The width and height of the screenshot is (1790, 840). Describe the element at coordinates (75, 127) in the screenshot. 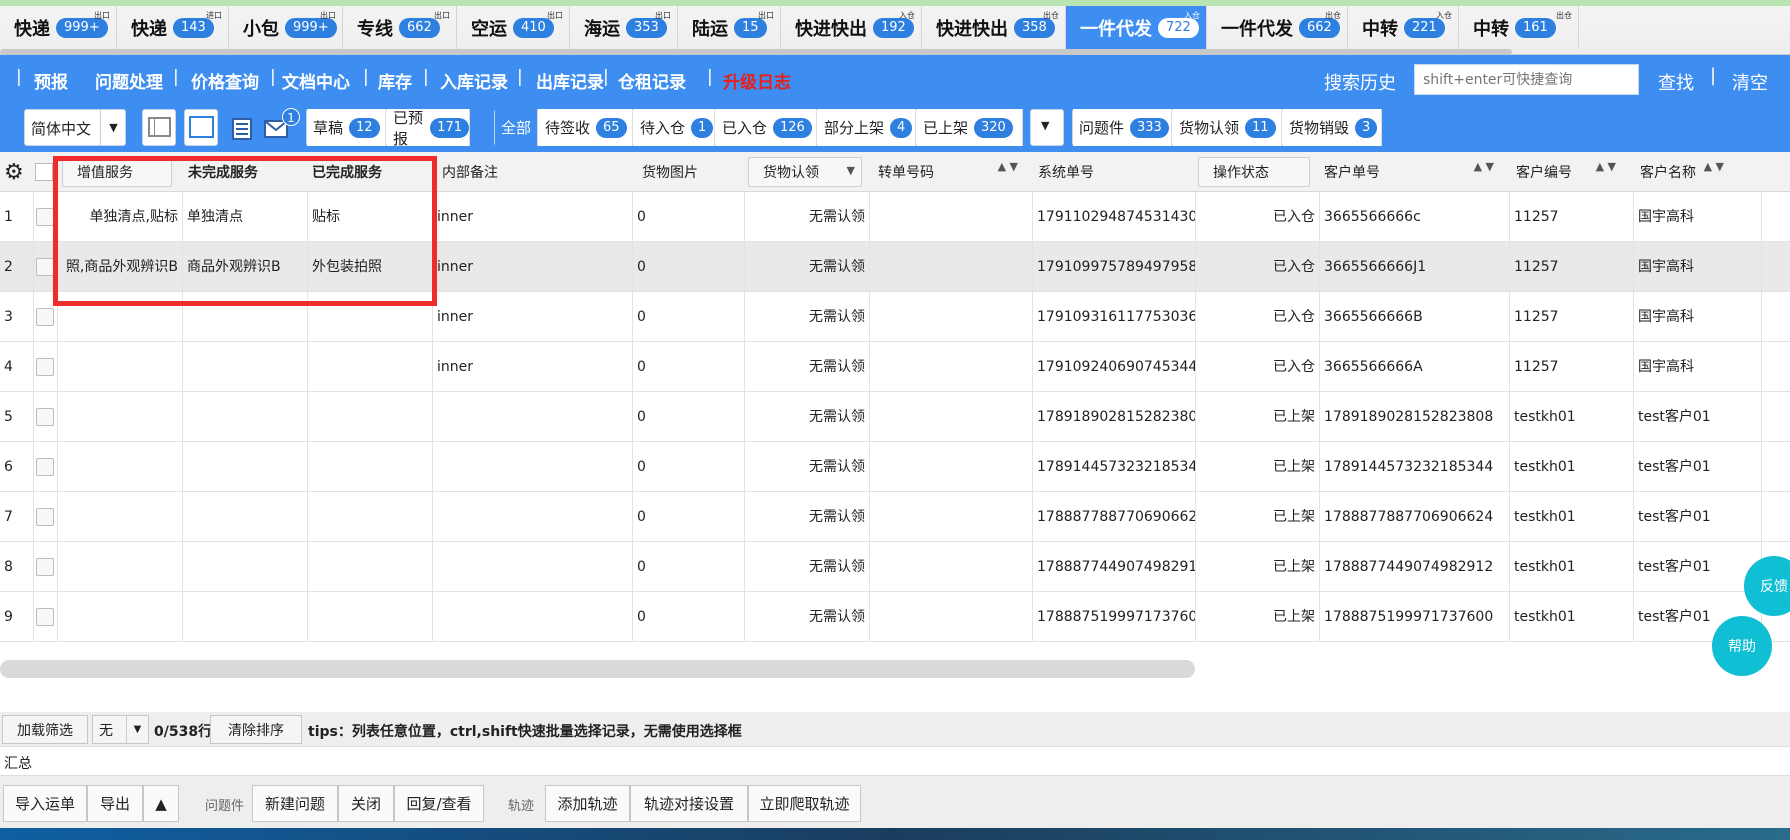

I see `language-select: 简体中文 ▼` at that location.